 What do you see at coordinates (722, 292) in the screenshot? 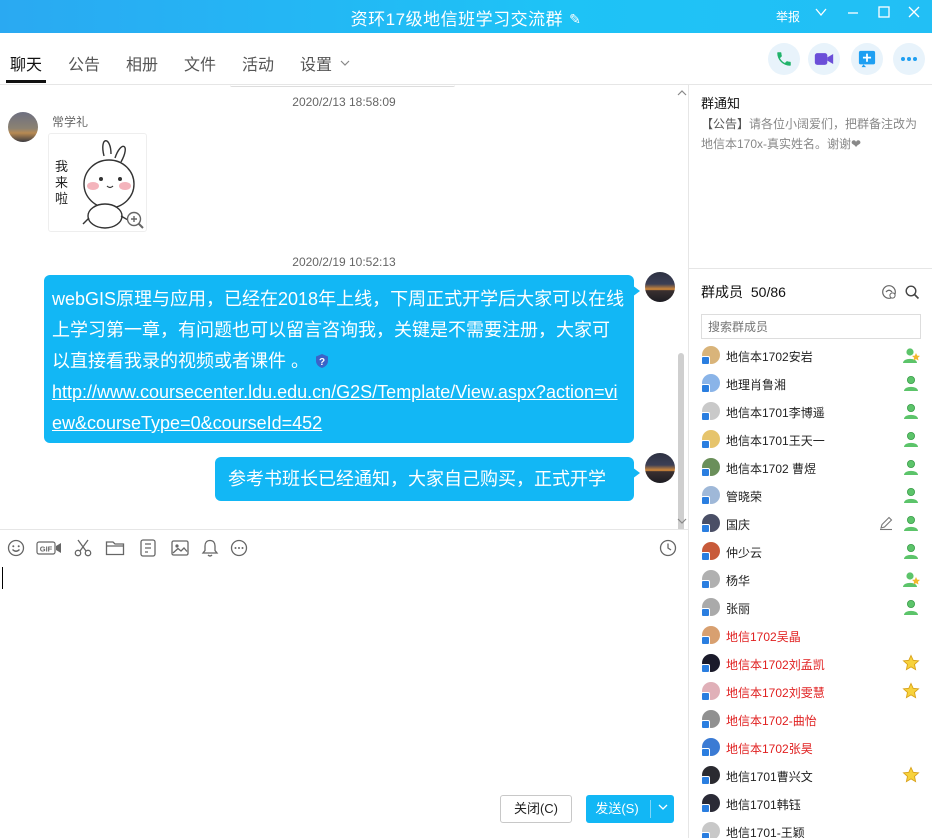
I see `members-title: 群成员` at bounding box center [722, 292].